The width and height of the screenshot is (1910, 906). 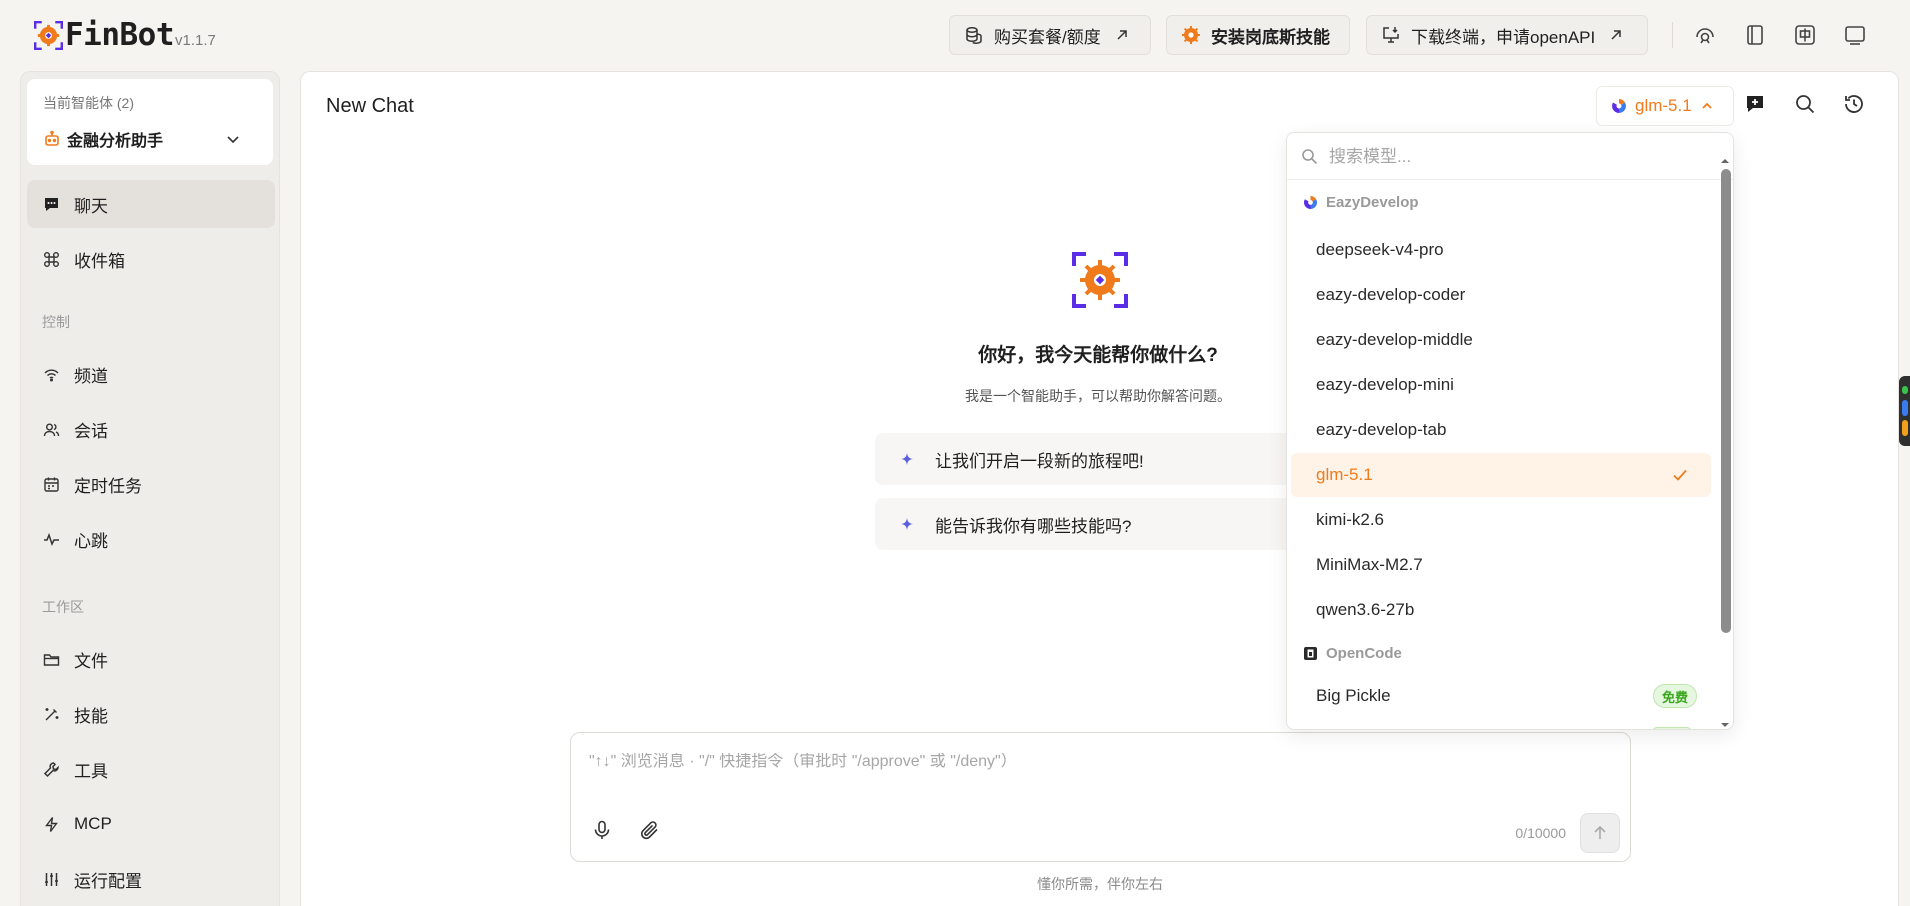 I want to click on history-icon, so click(x=1854, y=104).